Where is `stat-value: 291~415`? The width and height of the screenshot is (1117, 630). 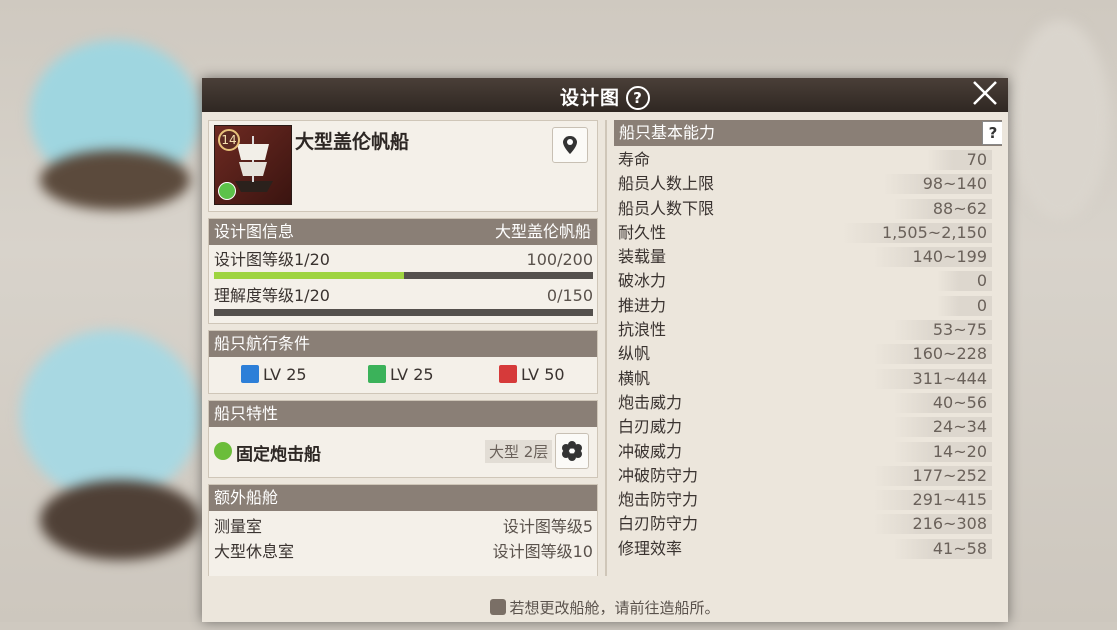 stat-value: 291~415 is located at coordinates (932, 500).